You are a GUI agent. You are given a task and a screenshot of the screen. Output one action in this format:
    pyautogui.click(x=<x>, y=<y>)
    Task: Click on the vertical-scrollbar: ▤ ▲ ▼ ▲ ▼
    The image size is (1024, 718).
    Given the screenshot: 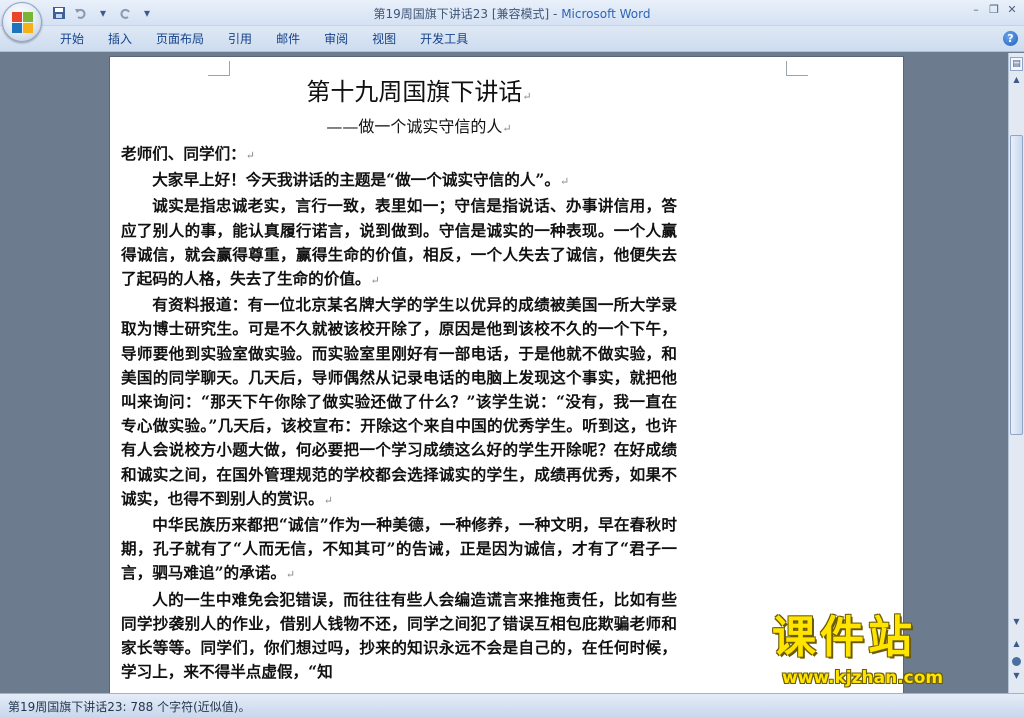 What is the action you would take?
    pyautogui.click(x=1016, y=373)
    